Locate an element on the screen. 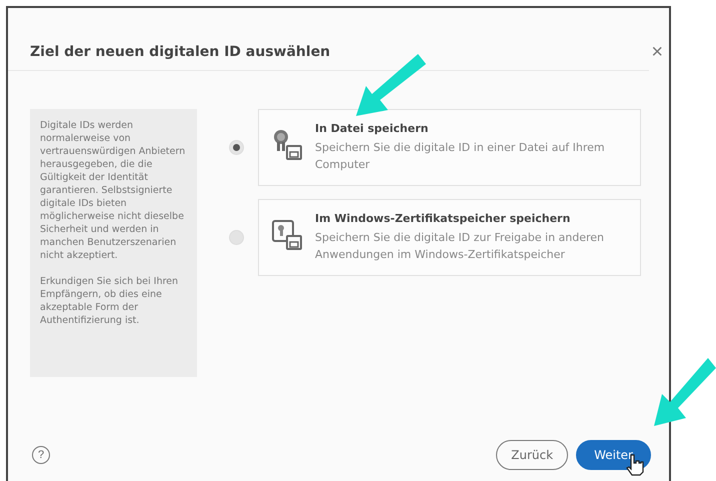  close-button: × is located at coordinates (657, 52).